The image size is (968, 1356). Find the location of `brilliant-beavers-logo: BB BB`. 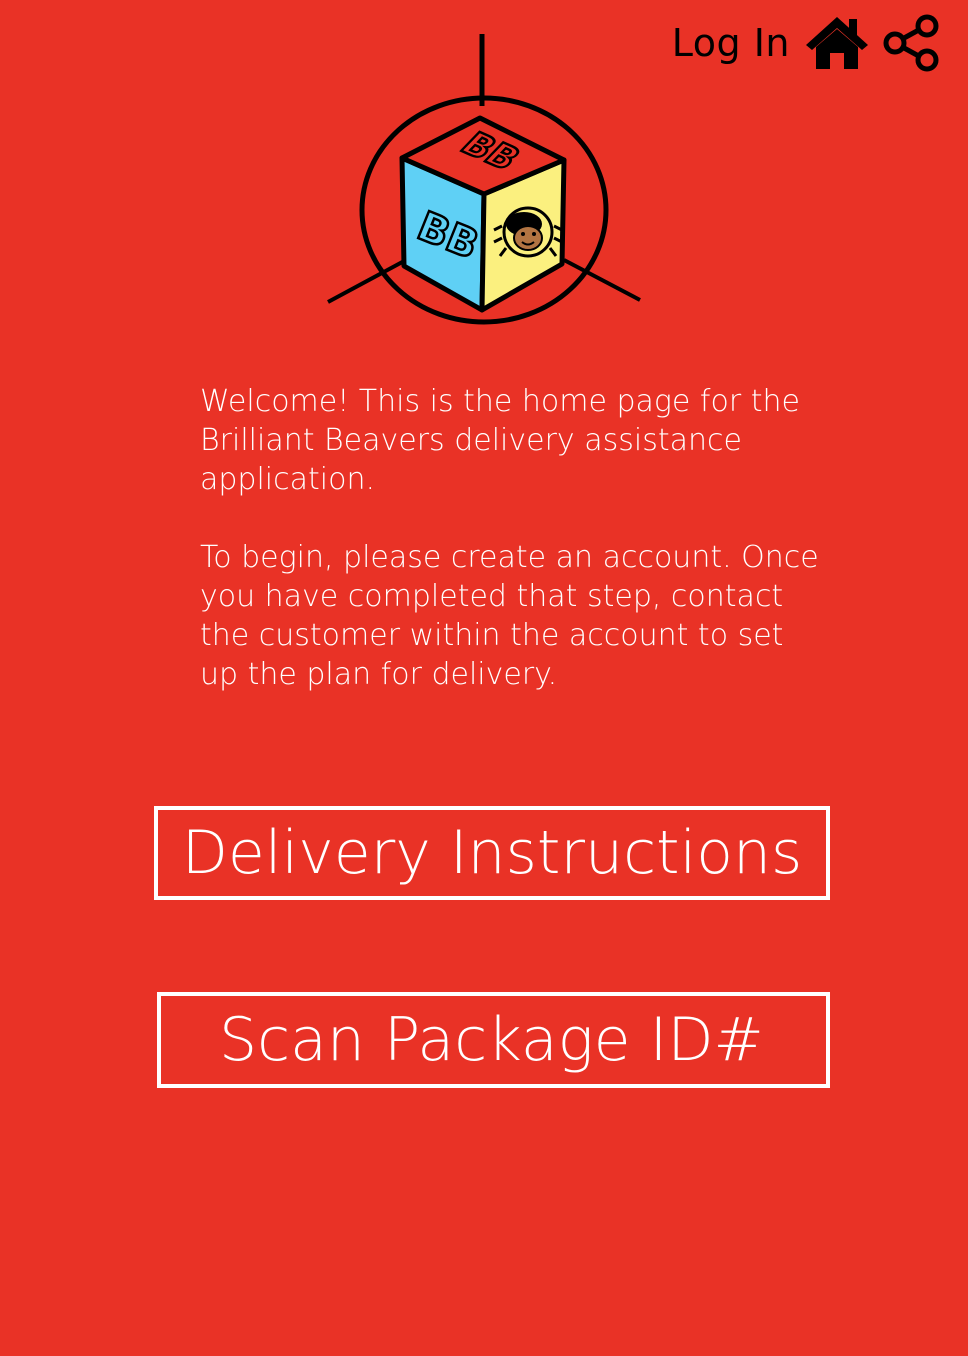

brilliant-beavers-logo: BB BB is located at coordinates (484, 180).